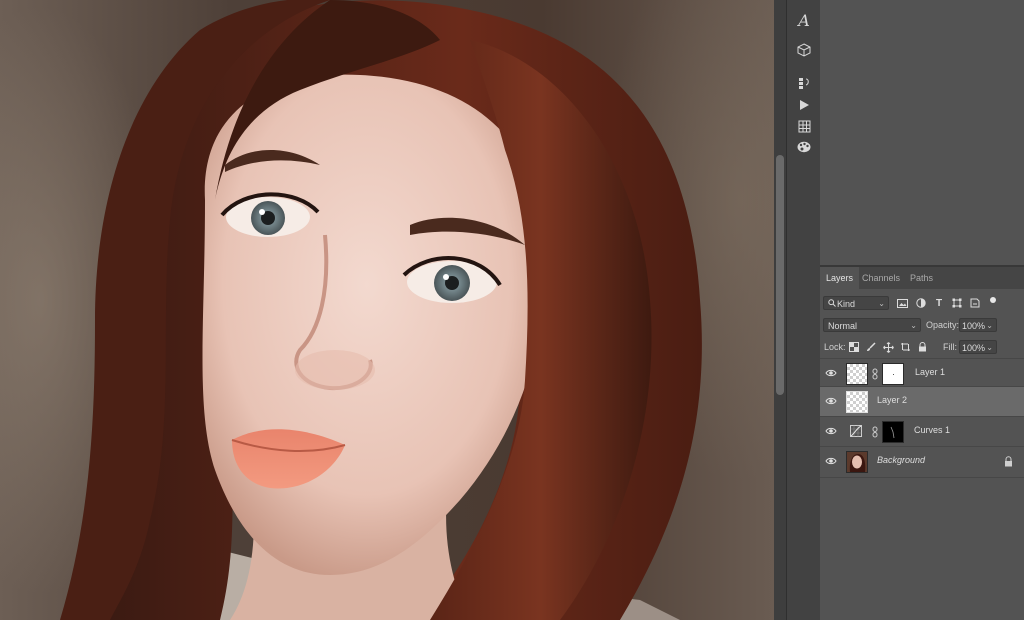 This screenshot has width=1024, height=620. I want to click on search-icon, so click(832, 304).